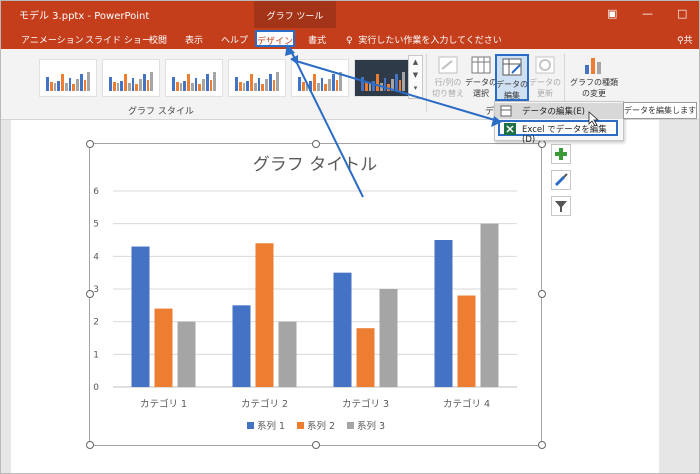 This screenshot has height=474, width=700. I want to click on mouse-cursor-icon, so click(594, 119).